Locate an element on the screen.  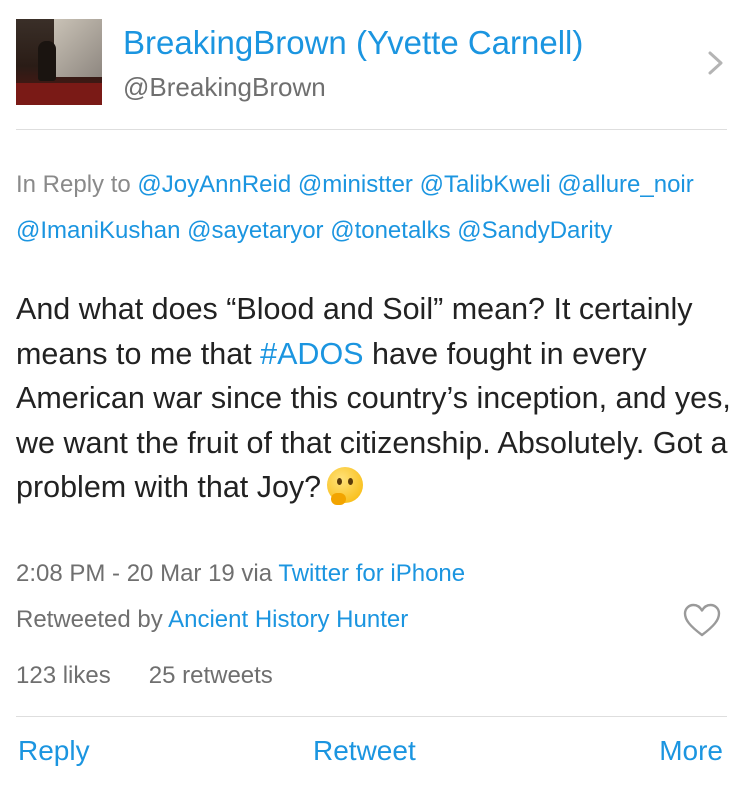
heart-icon is located at coordinates (702, 620).